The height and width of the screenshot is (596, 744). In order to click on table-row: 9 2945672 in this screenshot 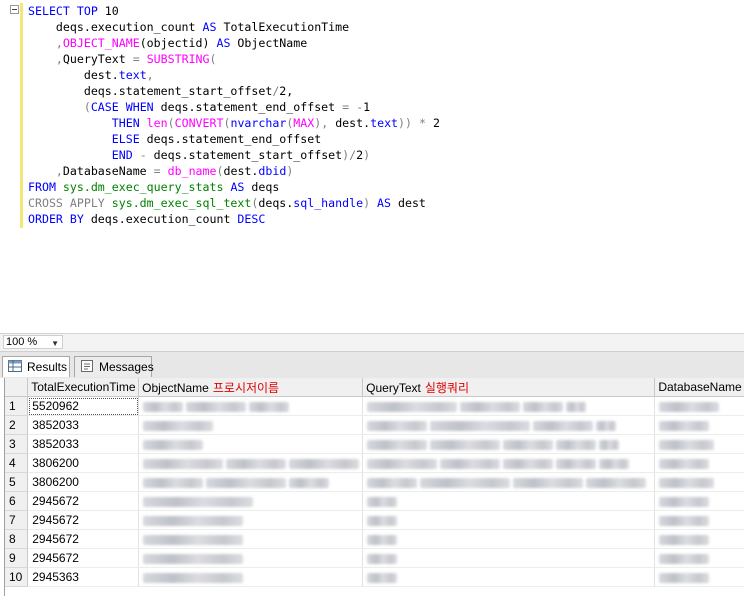, I will do `click(374, 558)`.